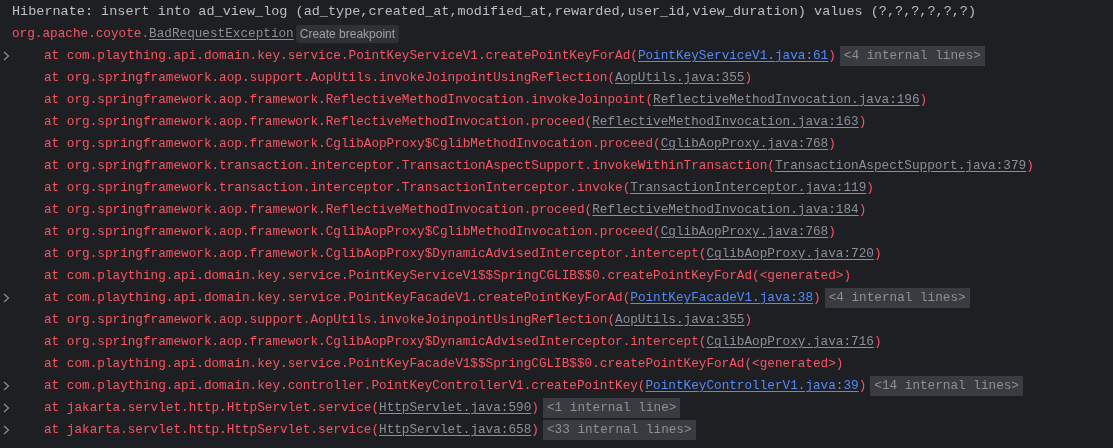 This screenshot has height=448, width=1113. What do you see at coordinates (347, 34) in the screenshot?
I see `create-breakpoint-button: Create breakpoint` at bounding box center [347, 34].